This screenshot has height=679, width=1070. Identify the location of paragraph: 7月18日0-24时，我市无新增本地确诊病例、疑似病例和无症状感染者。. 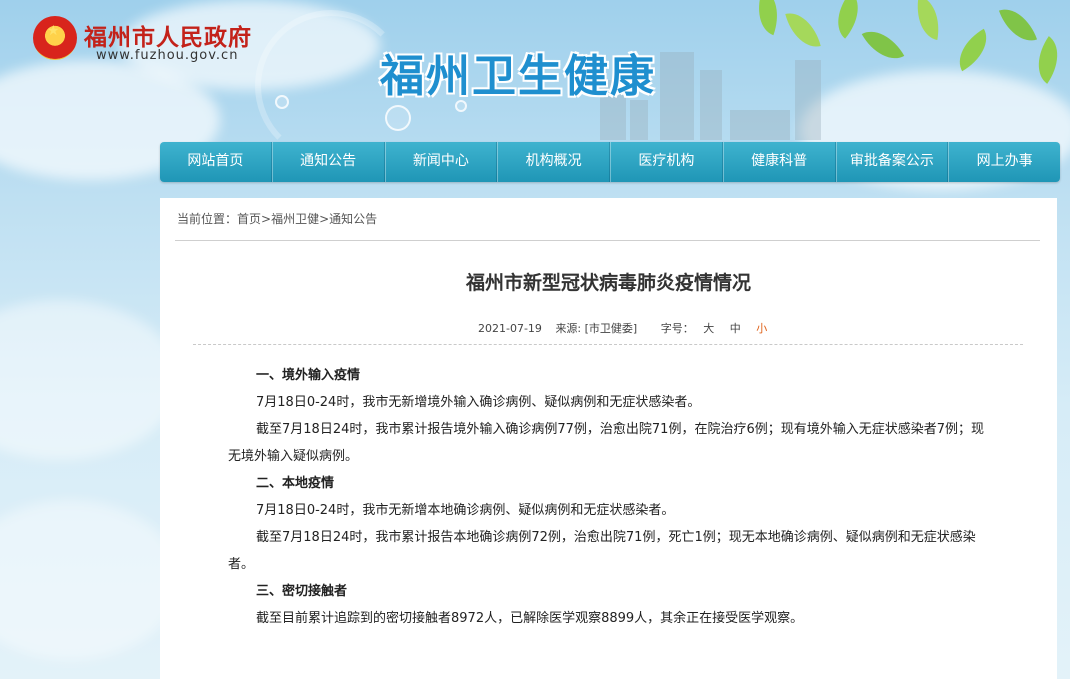
(465, 510).